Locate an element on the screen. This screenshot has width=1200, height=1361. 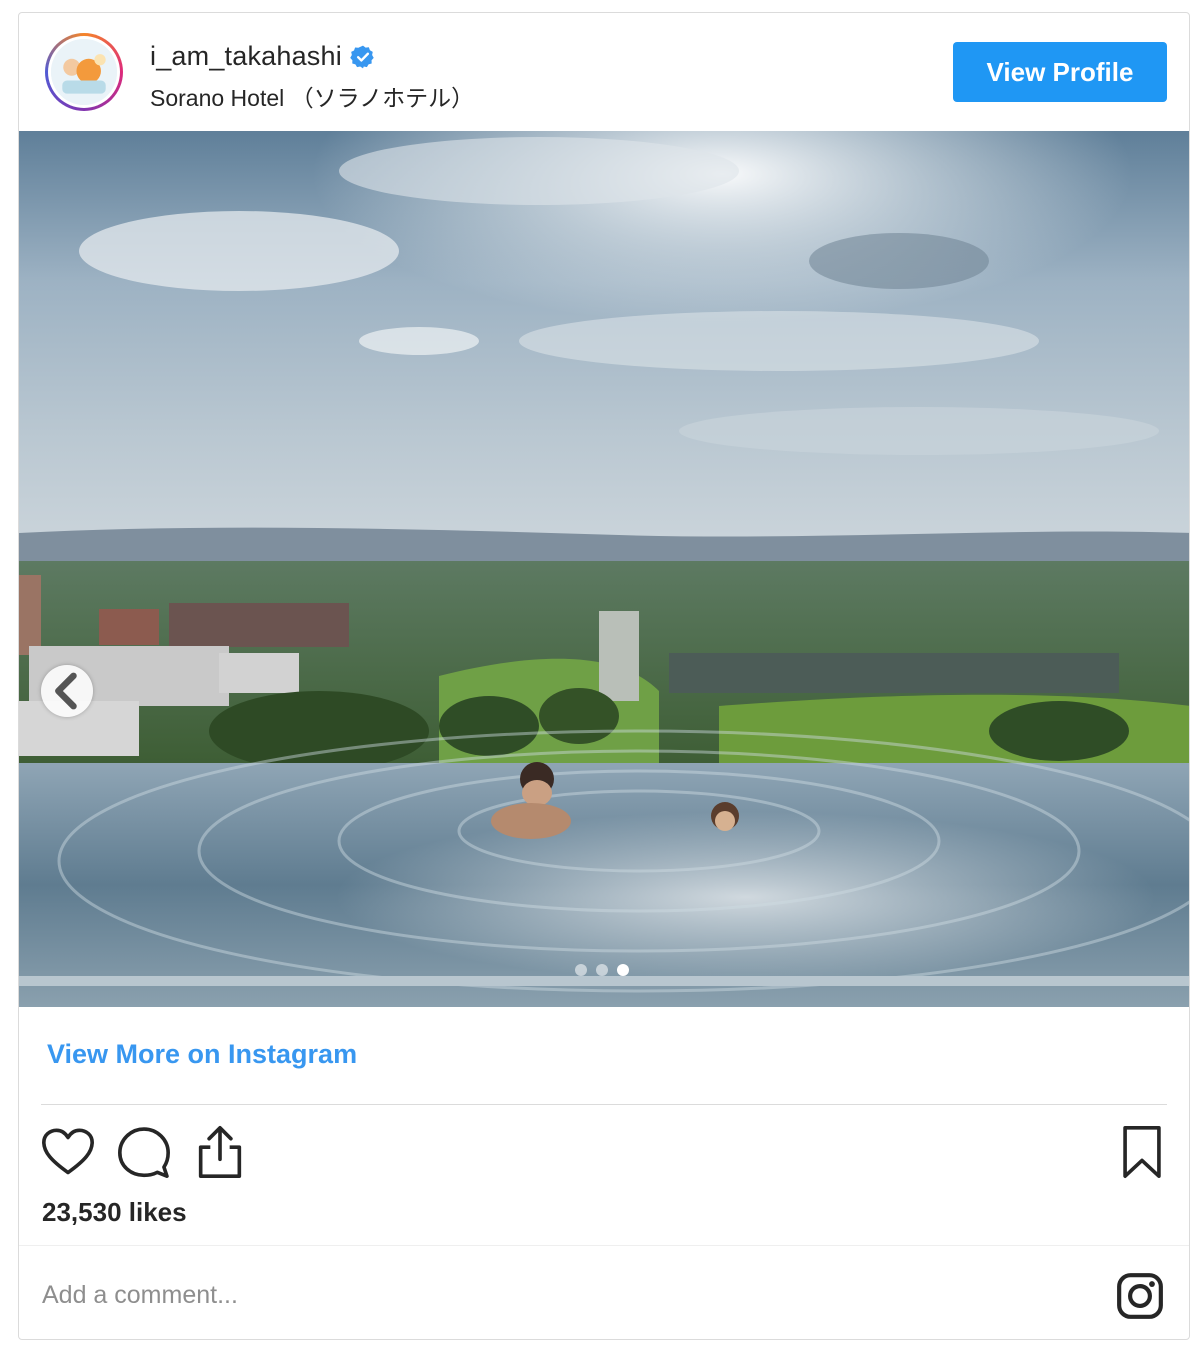
view-profile-button: View Profile is located at coordinates (1060, 72).